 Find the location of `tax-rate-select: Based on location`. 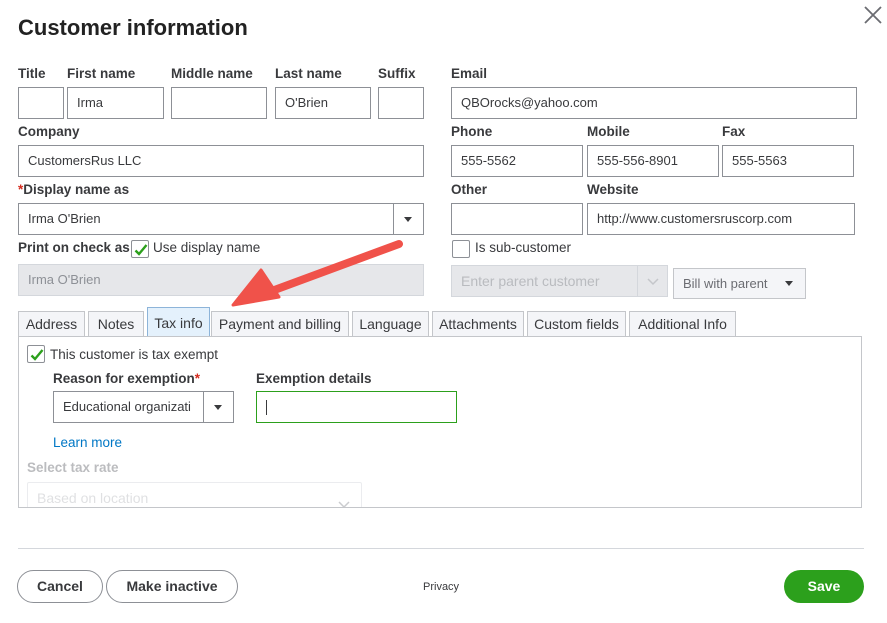

tax-rate-select: Based on location is located at coordinates (194, 494).